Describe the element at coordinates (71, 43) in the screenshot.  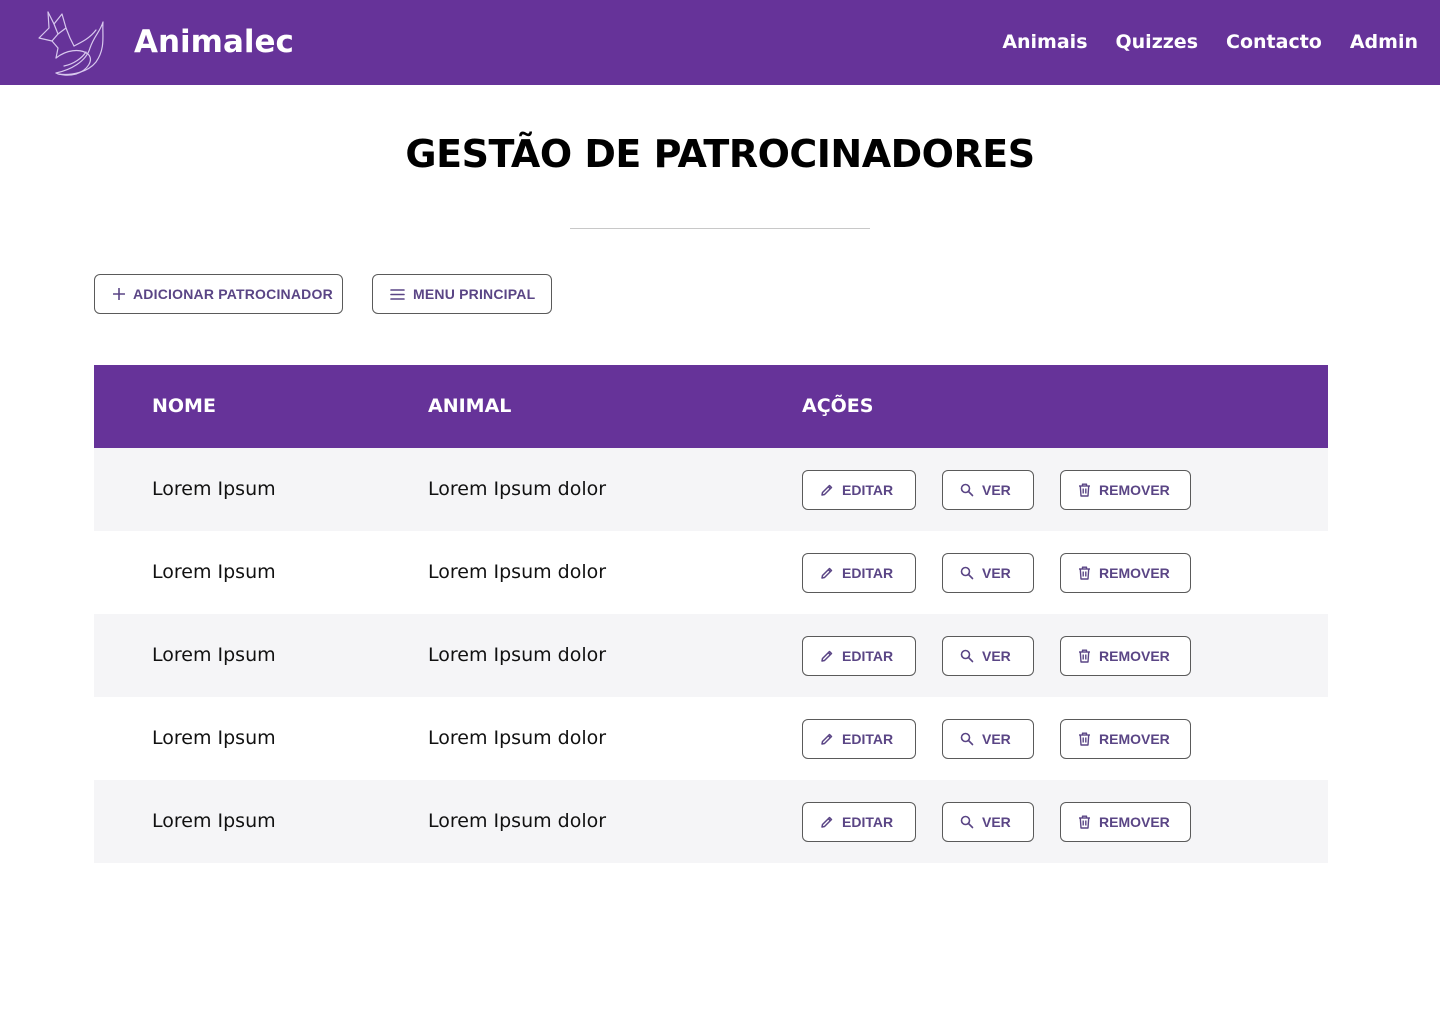
I see `fox-icon` at that location.